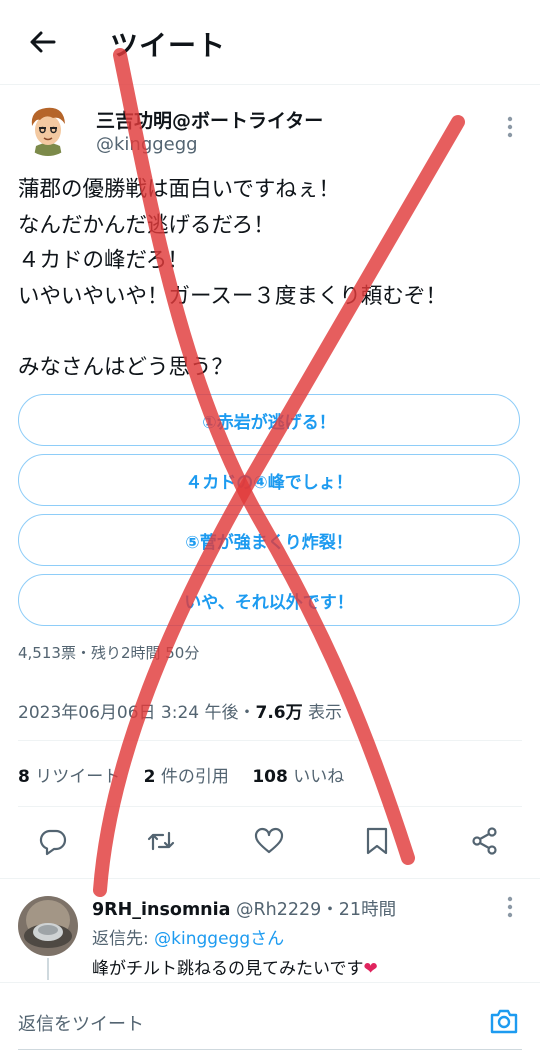  What do you see at coordinates (270, 1049) in the screenshot?
I see `composer-underline` at bounding box center [270, 1049].